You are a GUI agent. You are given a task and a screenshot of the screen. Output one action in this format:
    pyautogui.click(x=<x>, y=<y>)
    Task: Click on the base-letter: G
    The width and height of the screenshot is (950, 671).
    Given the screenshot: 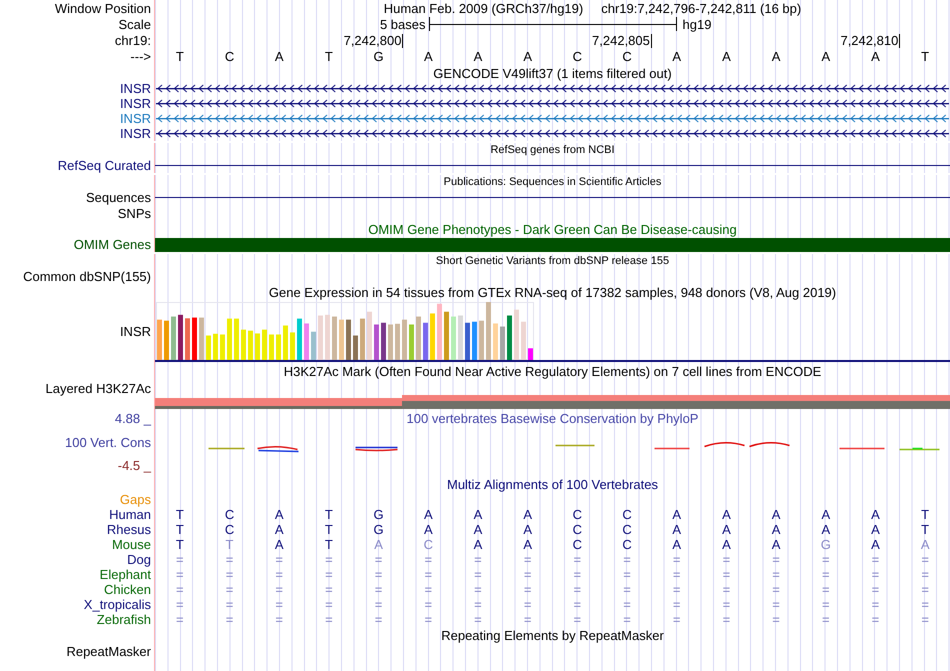 What is the action you would take?
    pyautogui.click(x=379, y=56)
    